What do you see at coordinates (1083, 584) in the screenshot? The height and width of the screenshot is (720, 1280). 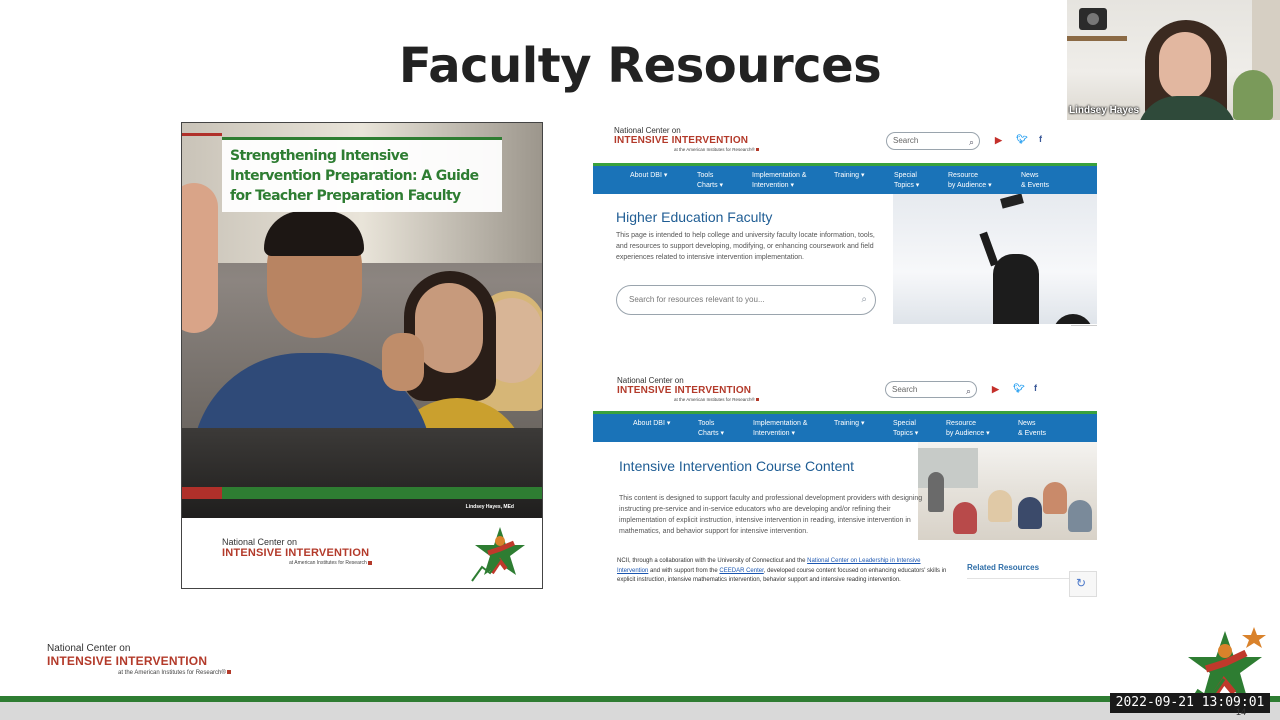 I see `recaptcha-icon: ↻` at bounding box center [1083, 584].